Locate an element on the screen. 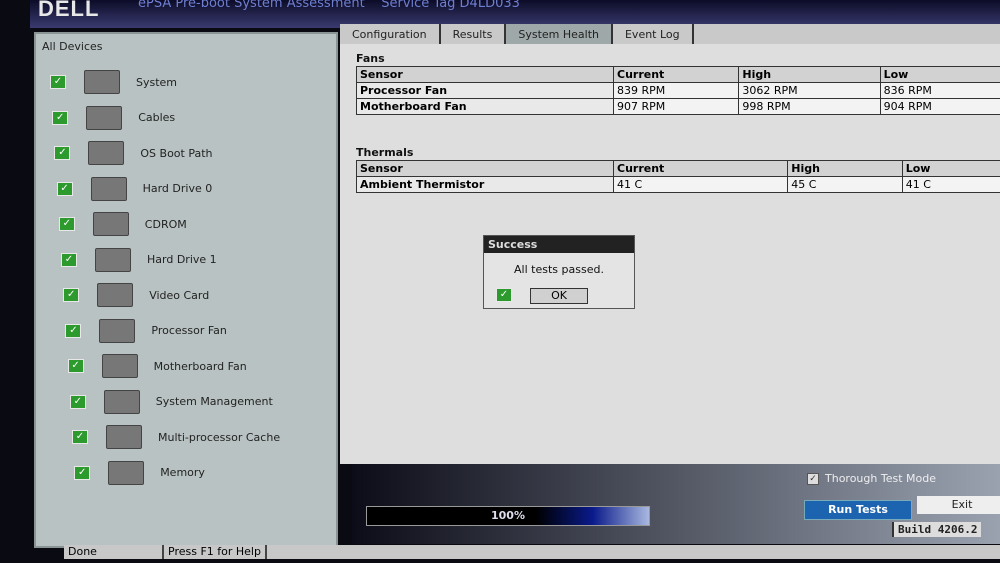 The height and width of the screenshot is (563, 1000). success-dialog: Success All tests passed. ✓ OK is located at coordinates (559, 272).